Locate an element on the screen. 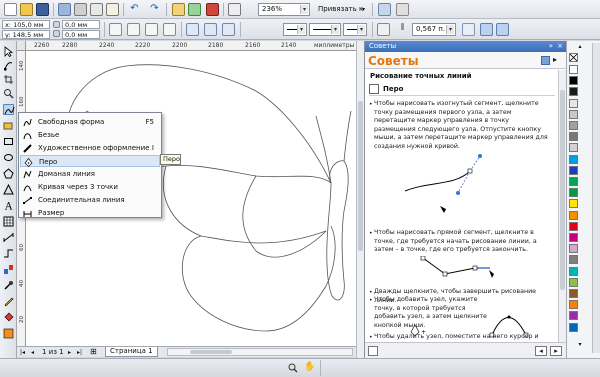 Image resolution: width=600 pixels, height=377 pixels. undo-icon: ↶ is located at coordinates (134, 9).